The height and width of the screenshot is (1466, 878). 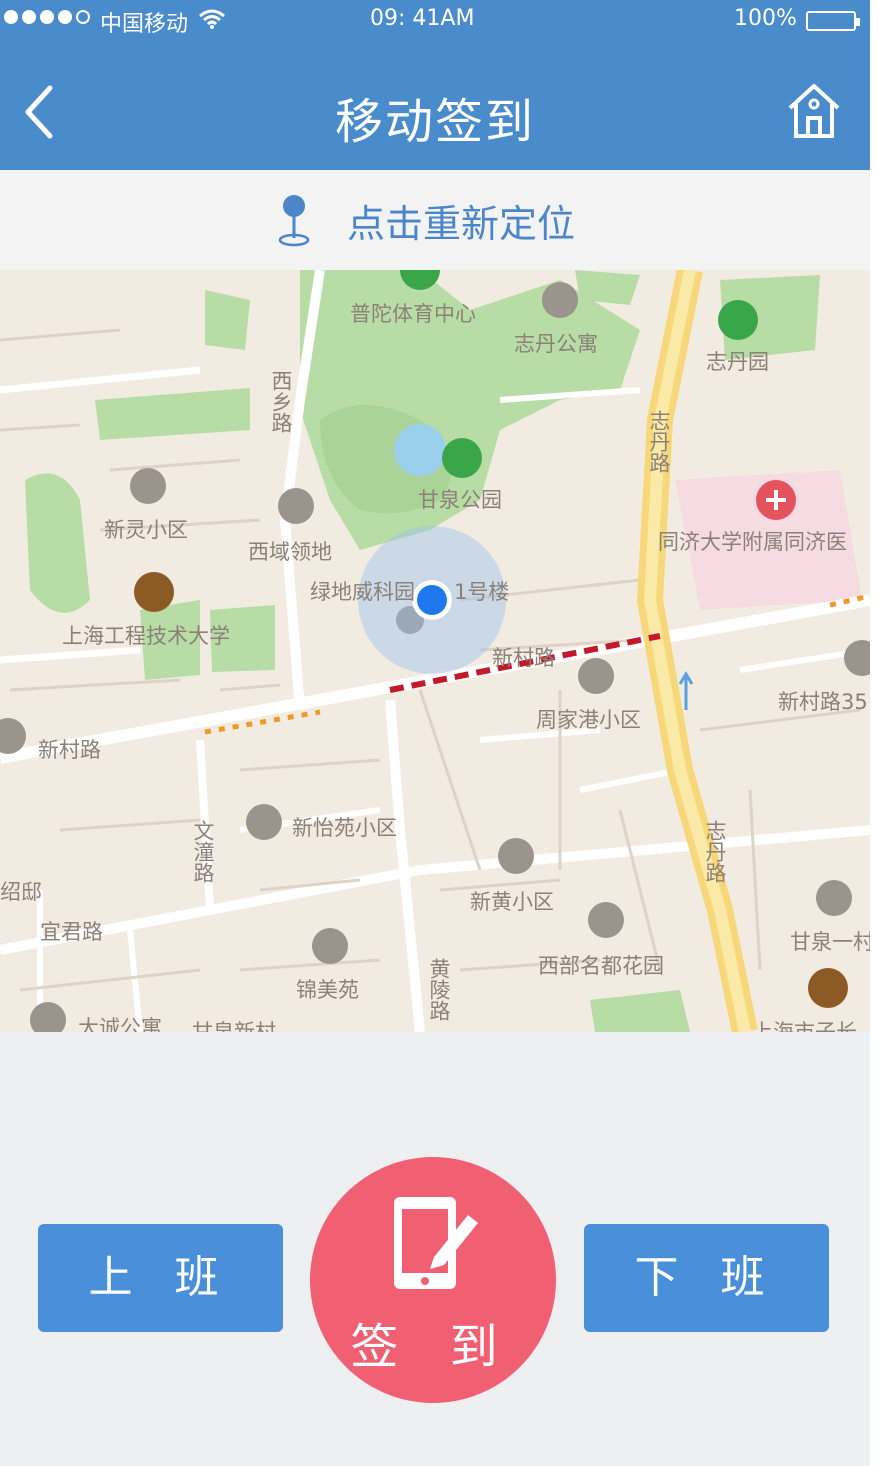 What do you see at coordinates (71, 932) in the screenshot?
I see `map-label: 宜君路` at bounding box center [71, 932].